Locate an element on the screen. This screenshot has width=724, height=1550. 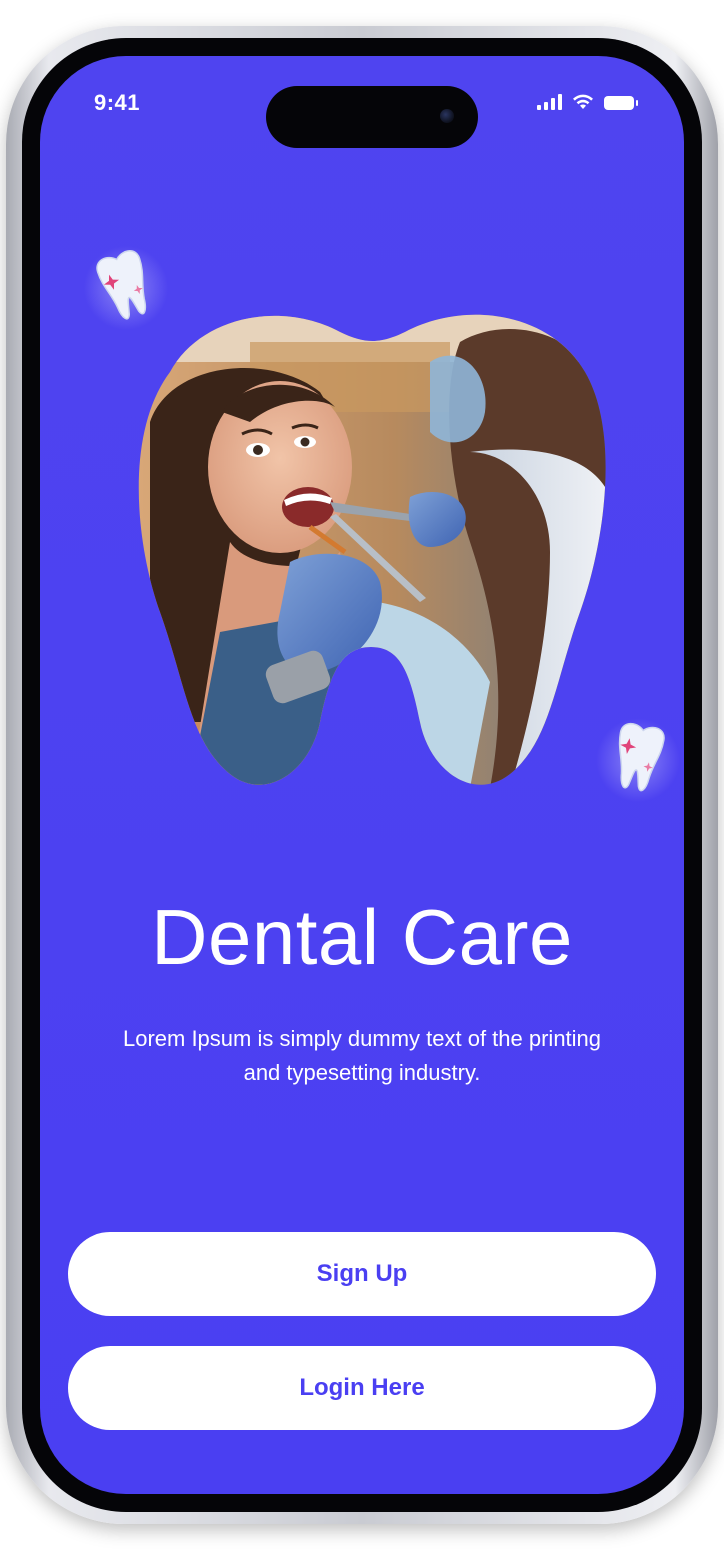
cellular-signal-icon is located at coordinates (549, 102).